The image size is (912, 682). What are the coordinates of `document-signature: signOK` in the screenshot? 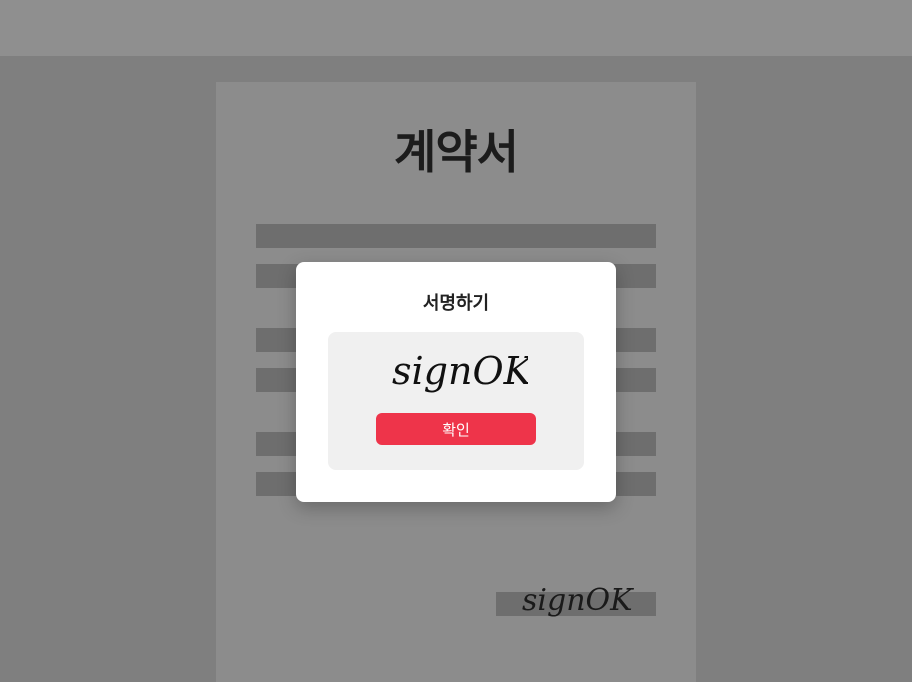 It's located at (578, 600).